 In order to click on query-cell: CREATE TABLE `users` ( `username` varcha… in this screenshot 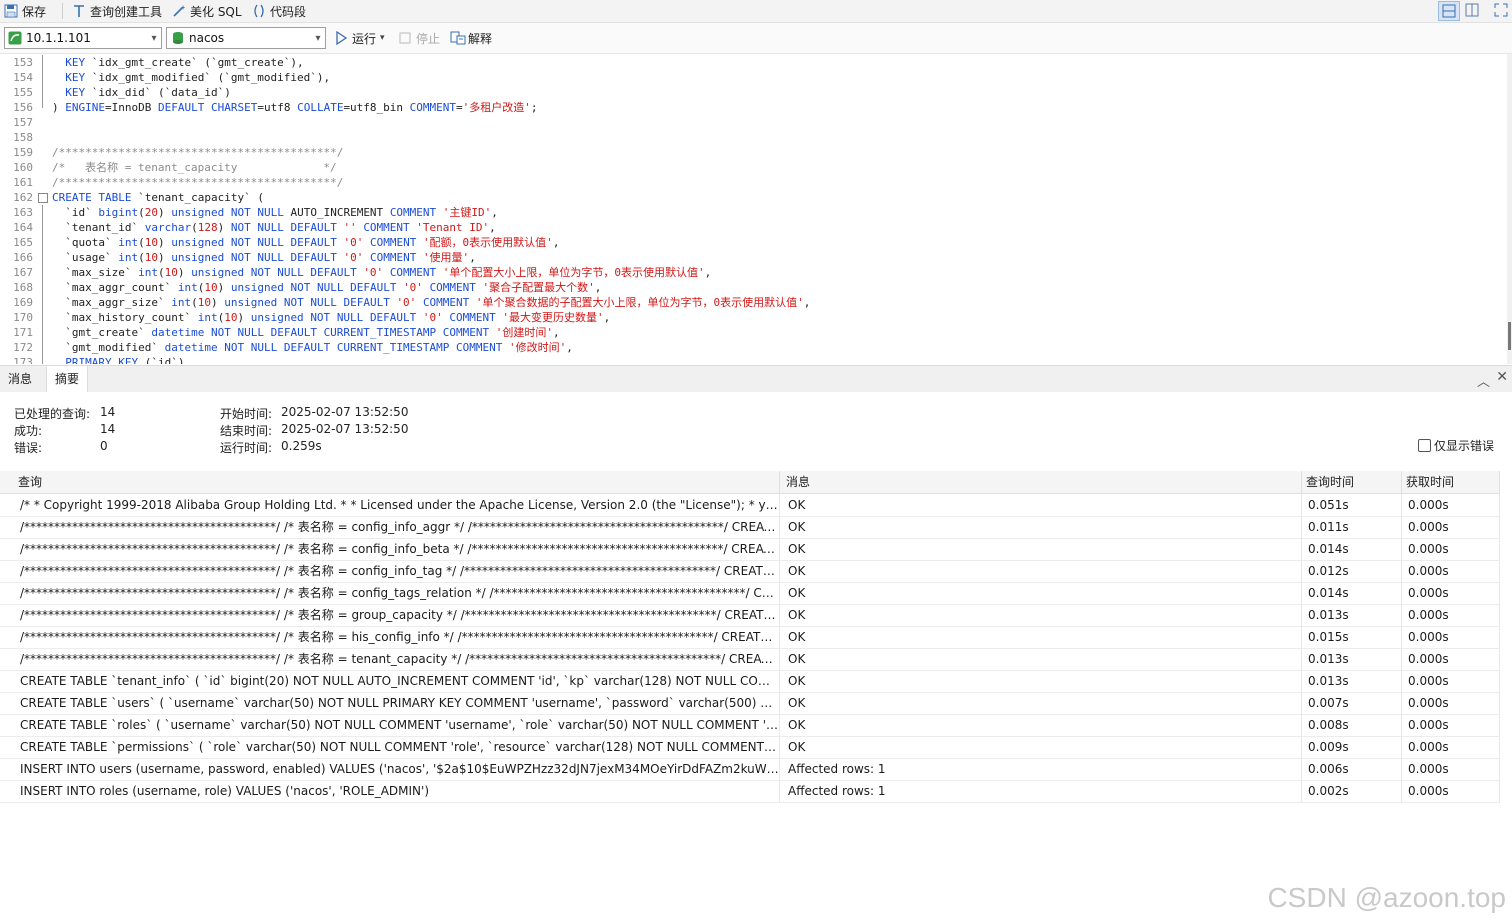, I will do `click(397, 703)`.